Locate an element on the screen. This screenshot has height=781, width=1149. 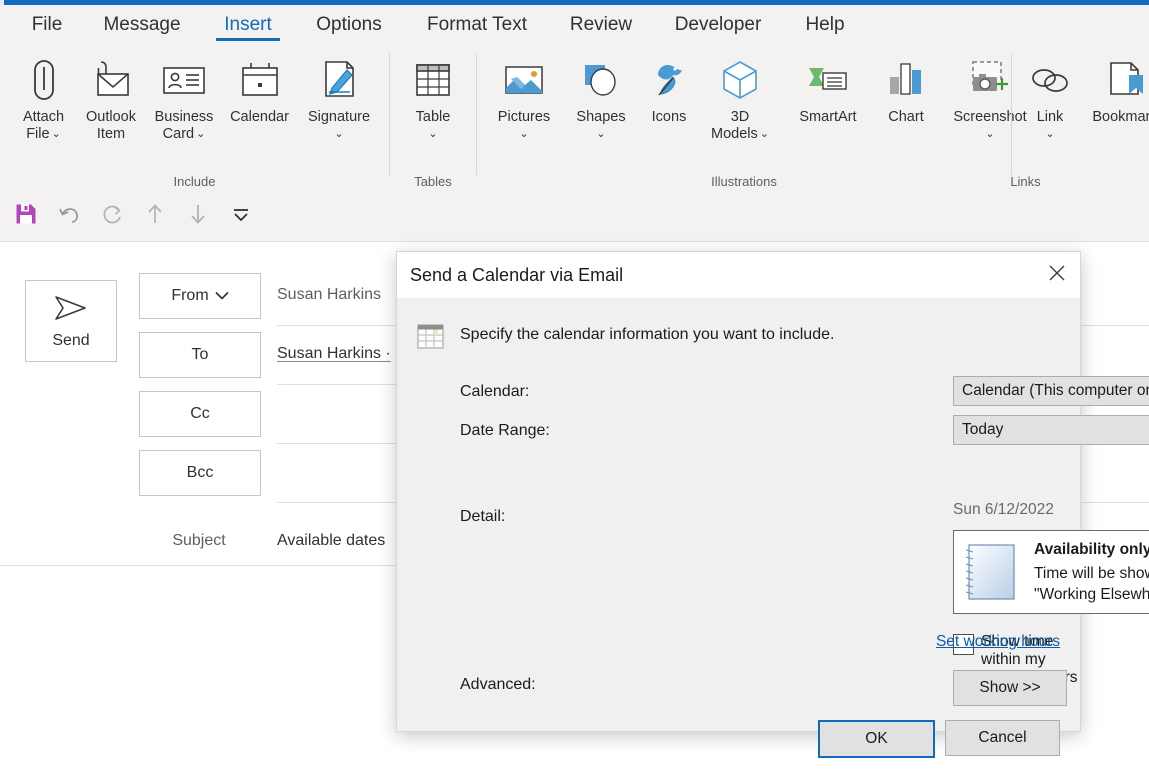
envelope-clip-icon is located at coordinates (111, 80).